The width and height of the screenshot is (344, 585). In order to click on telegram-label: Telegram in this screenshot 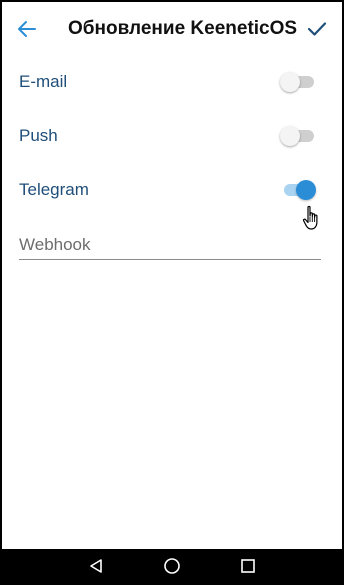, I will do `click(54, 189)`.